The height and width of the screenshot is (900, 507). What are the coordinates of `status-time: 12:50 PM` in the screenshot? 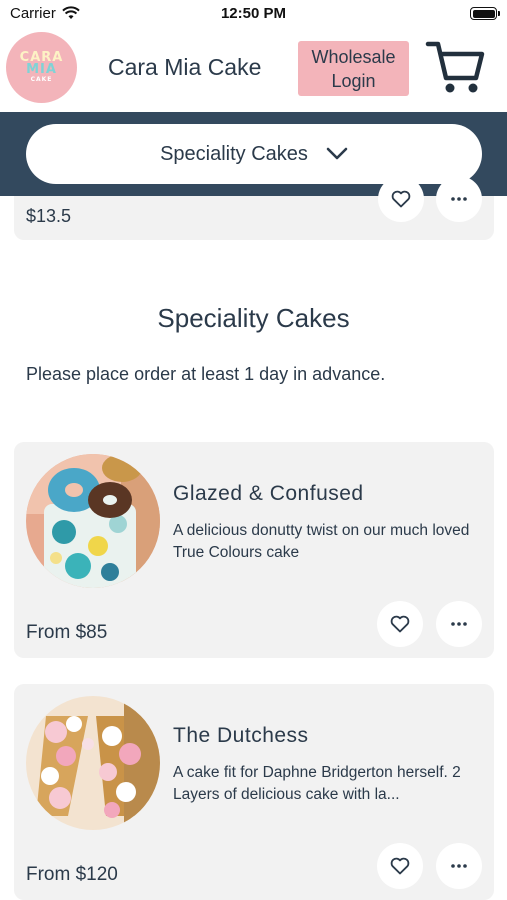 It's located at (253, 13).